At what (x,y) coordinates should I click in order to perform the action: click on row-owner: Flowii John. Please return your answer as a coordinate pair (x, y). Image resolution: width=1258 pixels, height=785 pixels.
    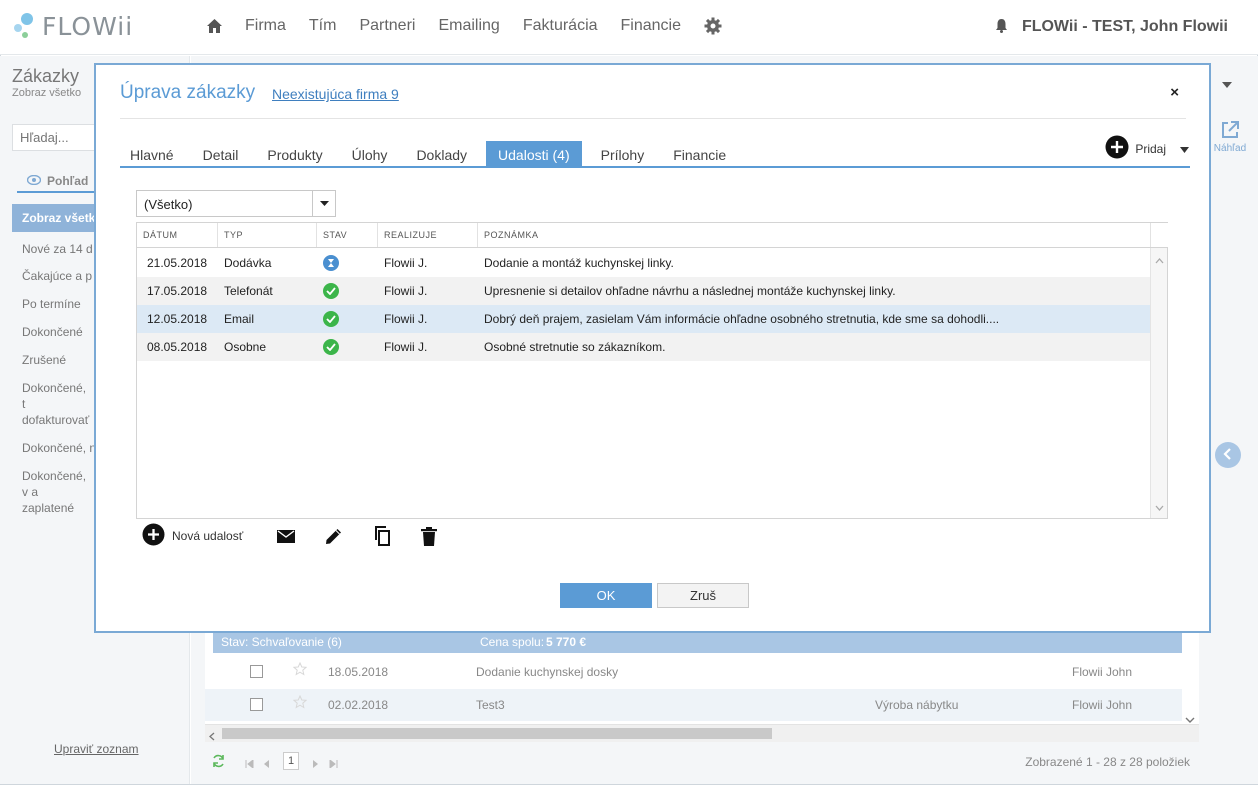
    Looking at the image, I should click on (1102, 705).